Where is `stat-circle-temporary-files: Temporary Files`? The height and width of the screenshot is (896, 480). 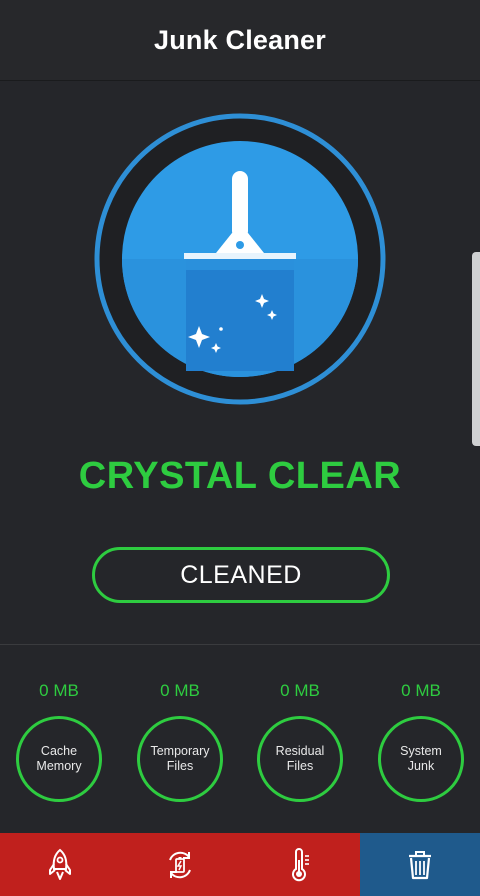
stat-circle-temporary-files: Temporary Files is located at coordinates (180, 759).